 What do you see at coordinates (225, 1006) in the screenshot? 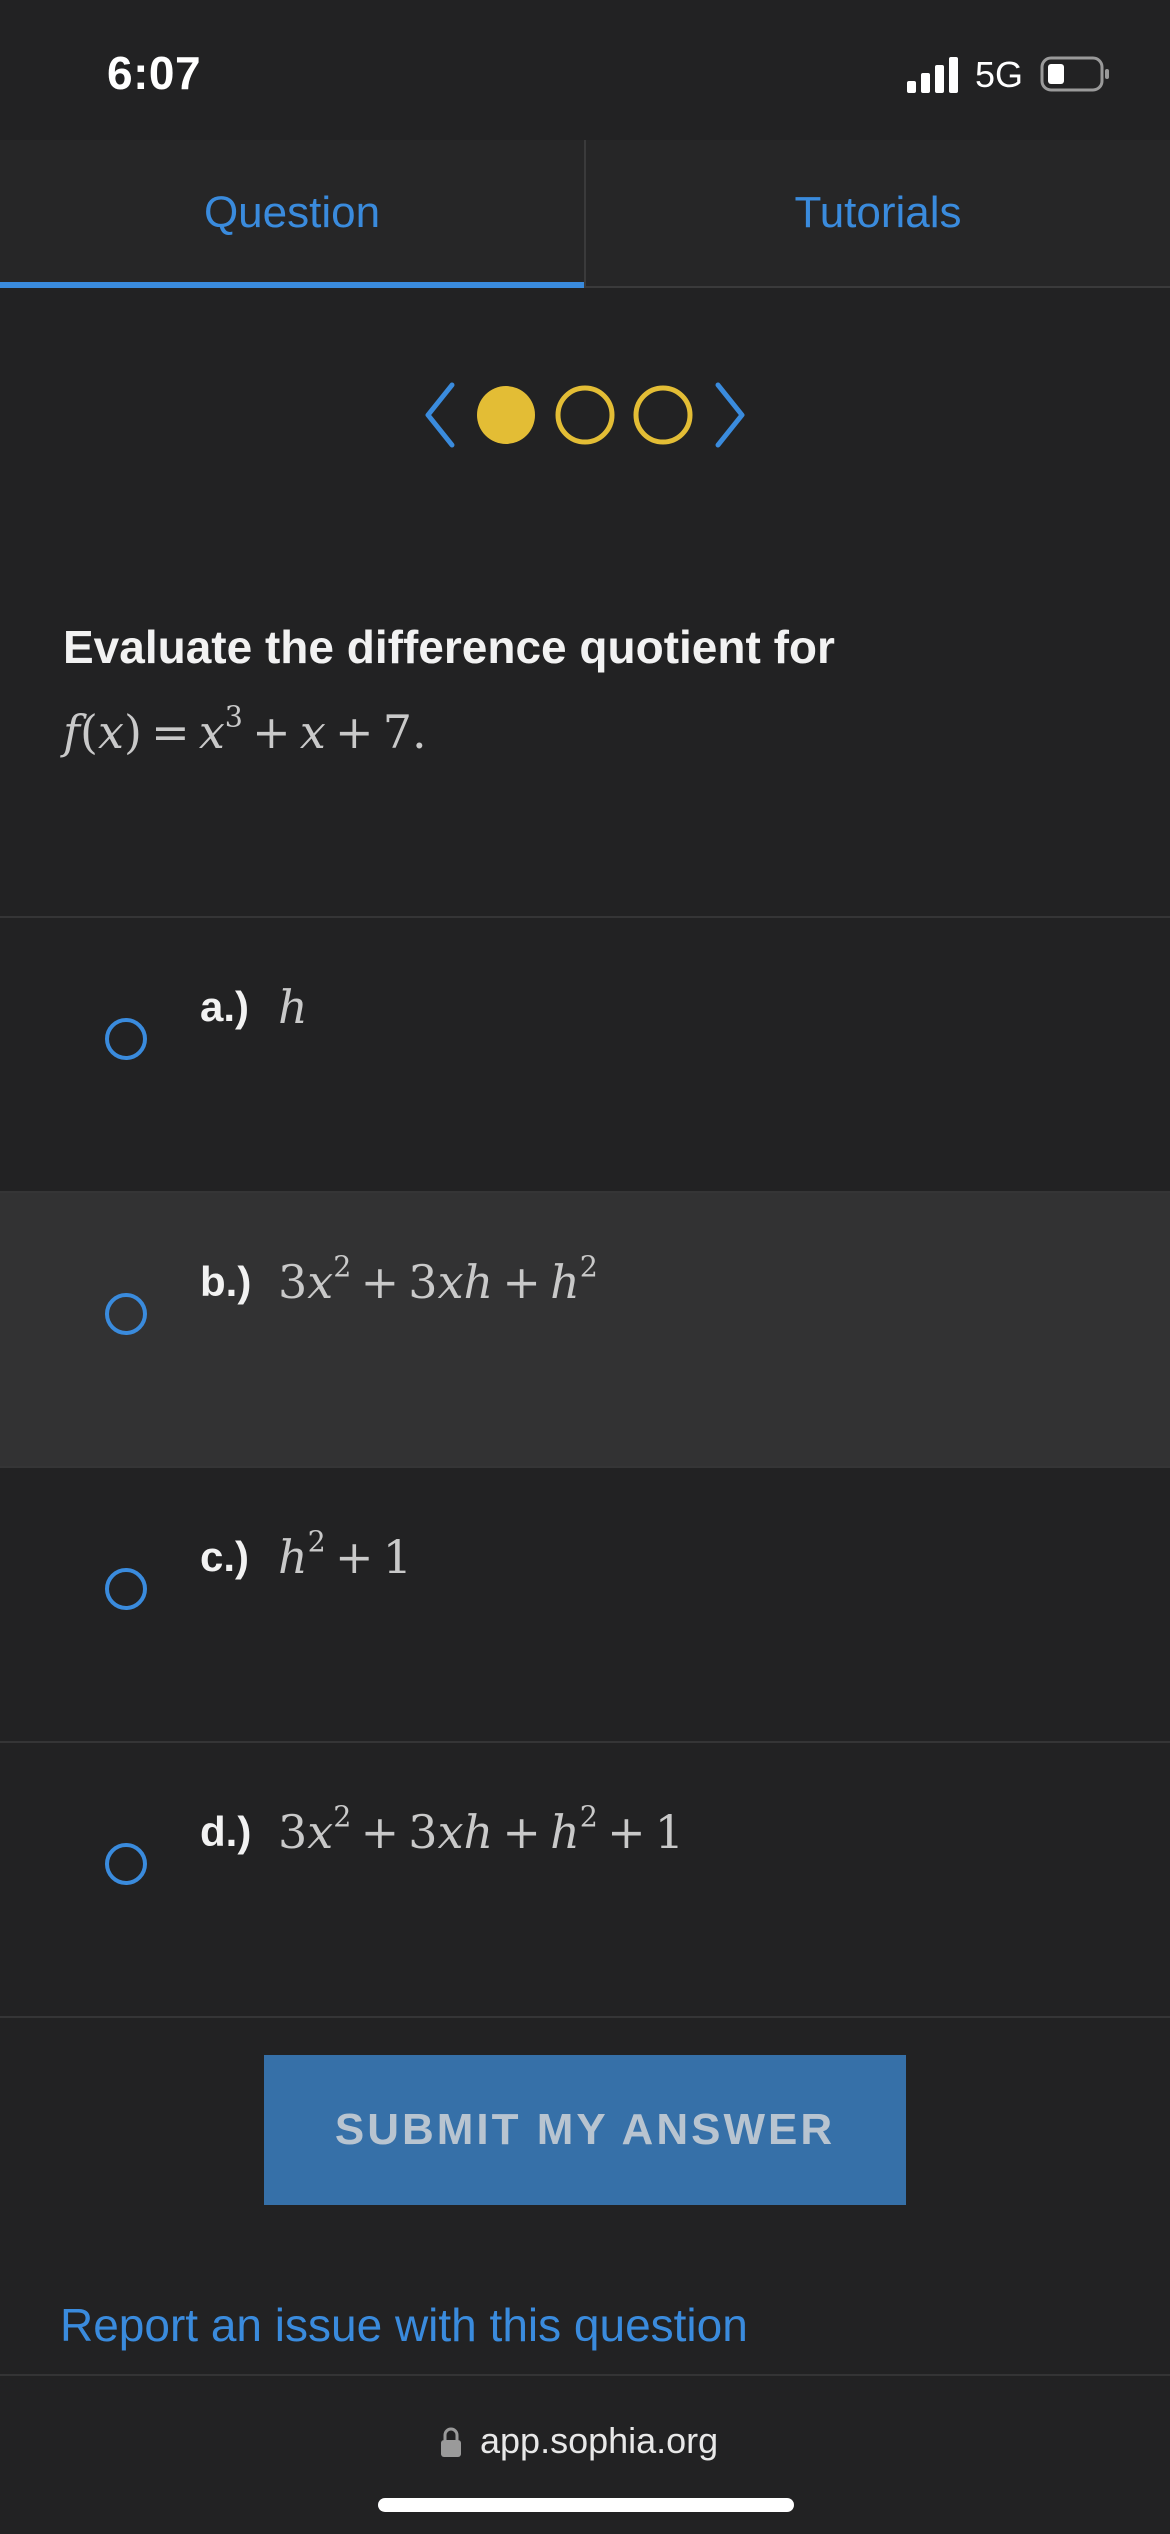
I see `answer-letter: a.)` at bounding box center [225, 1006].